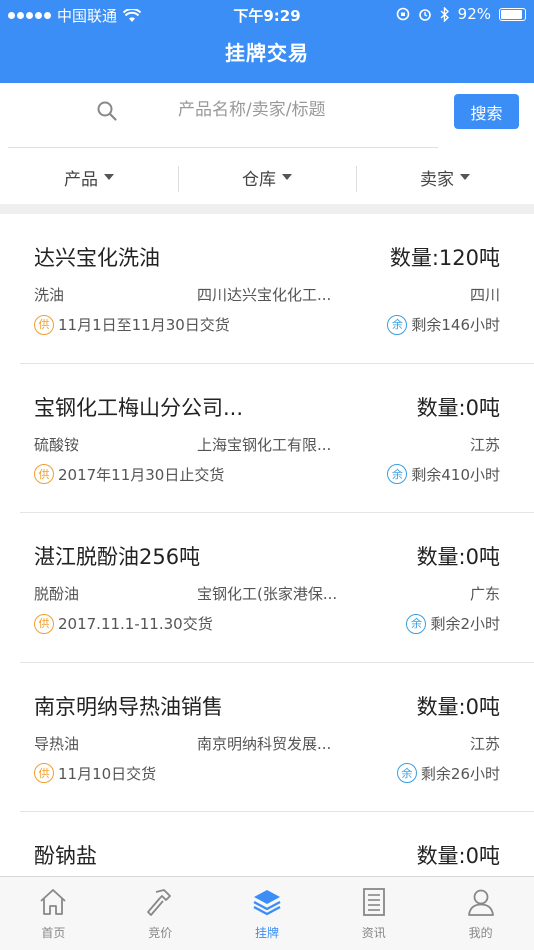  Describe the element at coordinates (159, 902) in the screenshot. I see `hammer-icon` at that location.